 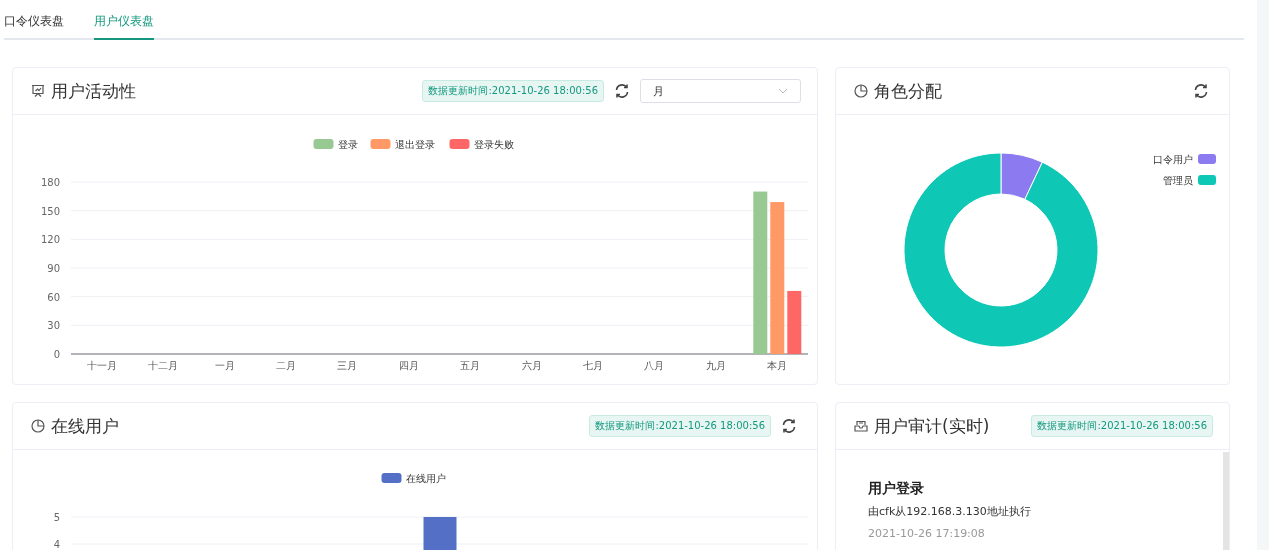 I want to click on legend-label: 口令用户, so click(x=1173, y=159).